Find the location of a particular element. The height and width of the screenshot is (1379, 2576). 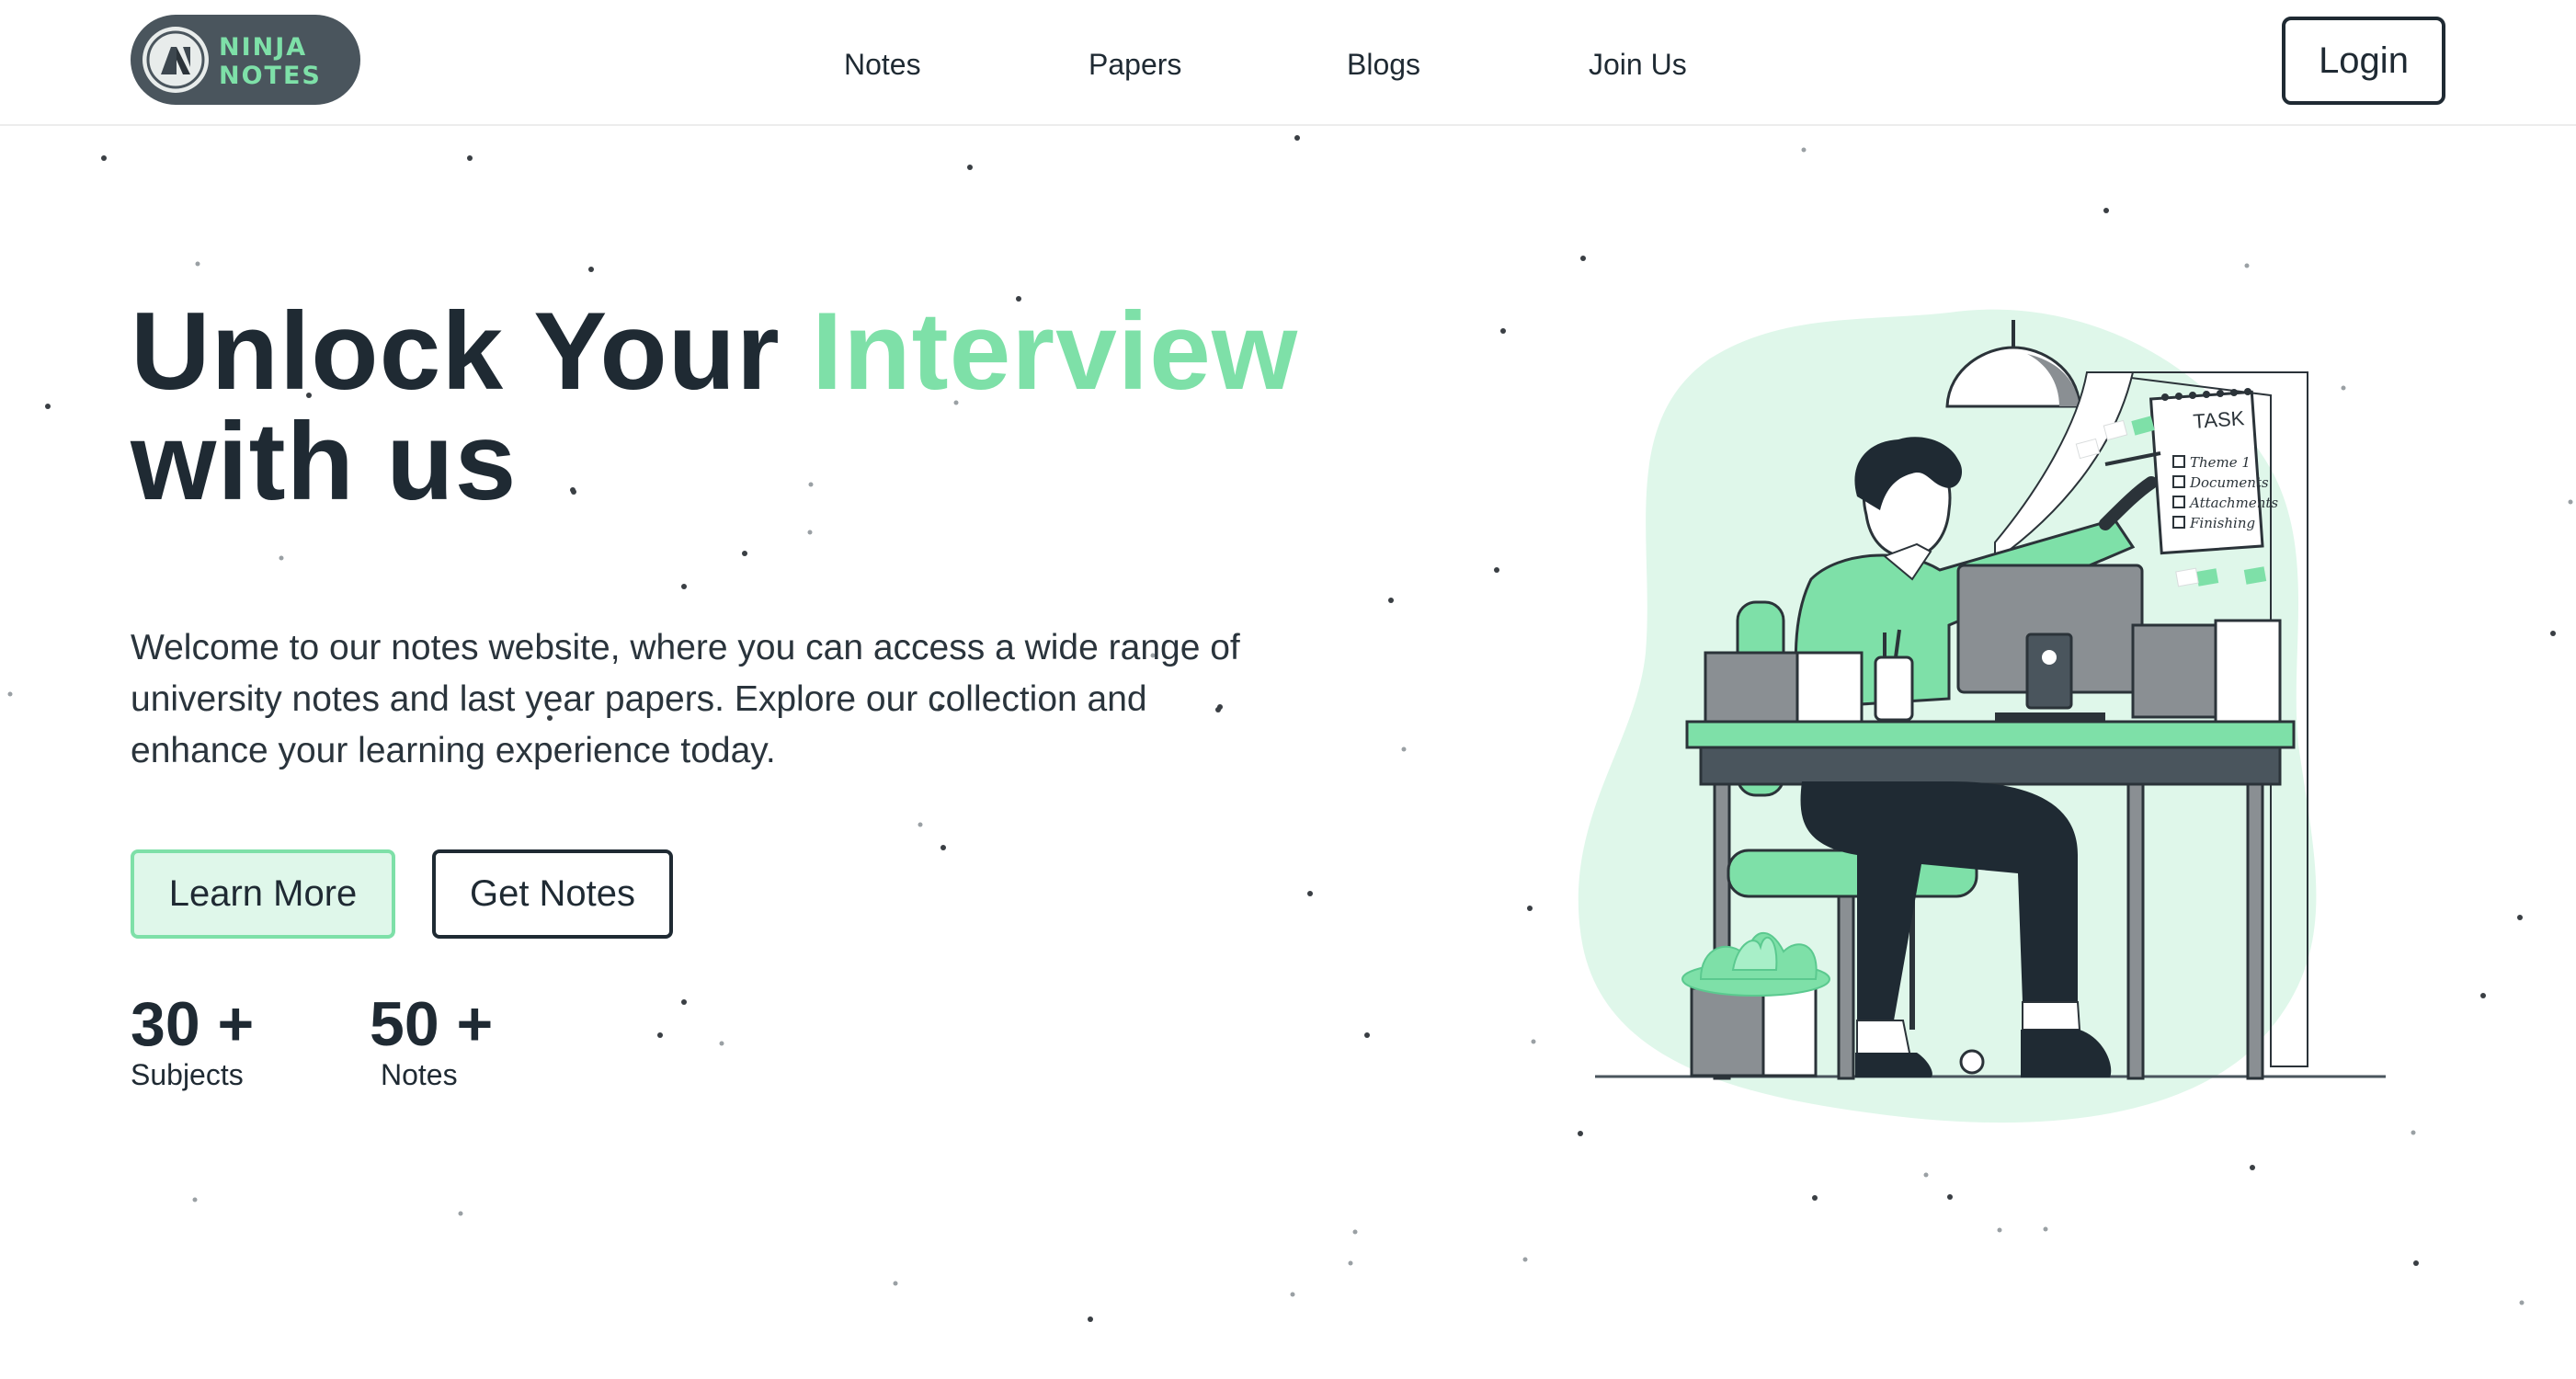

hero-title: Unlock Your Interview with us is located at coordinates (728, 406).